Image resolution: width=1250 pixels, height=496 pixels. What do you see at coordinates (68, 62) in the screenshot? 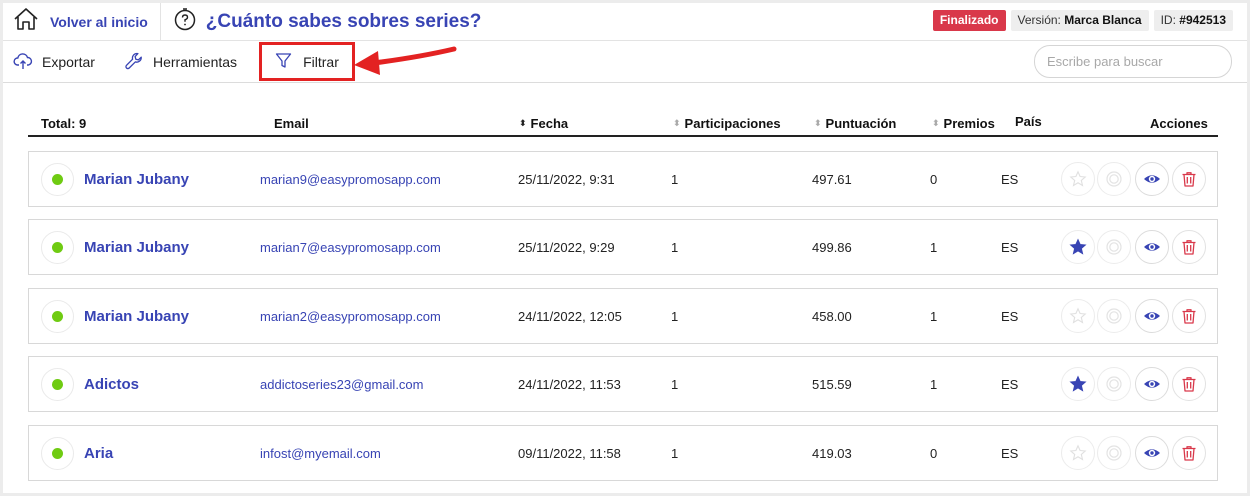
I see `export-label: Exportar` at bounding box center [68, 62].